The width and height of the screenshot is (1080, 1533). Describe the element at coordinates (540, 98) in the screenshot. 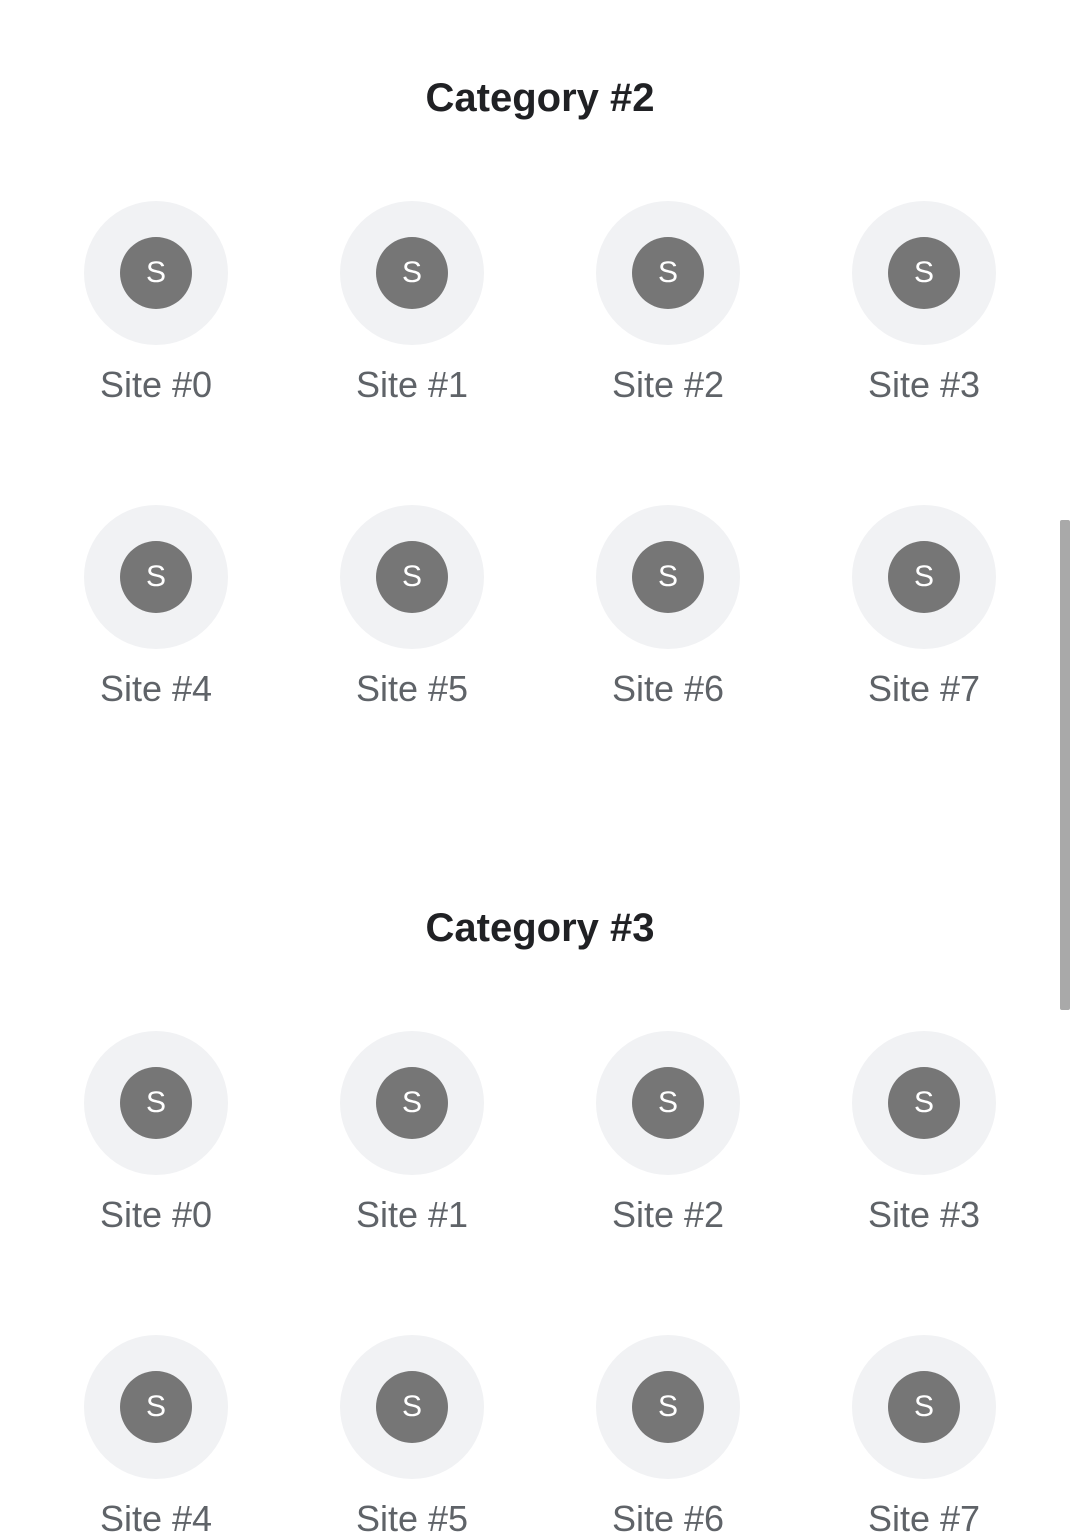

I see `category-title: Category #2` at that location.